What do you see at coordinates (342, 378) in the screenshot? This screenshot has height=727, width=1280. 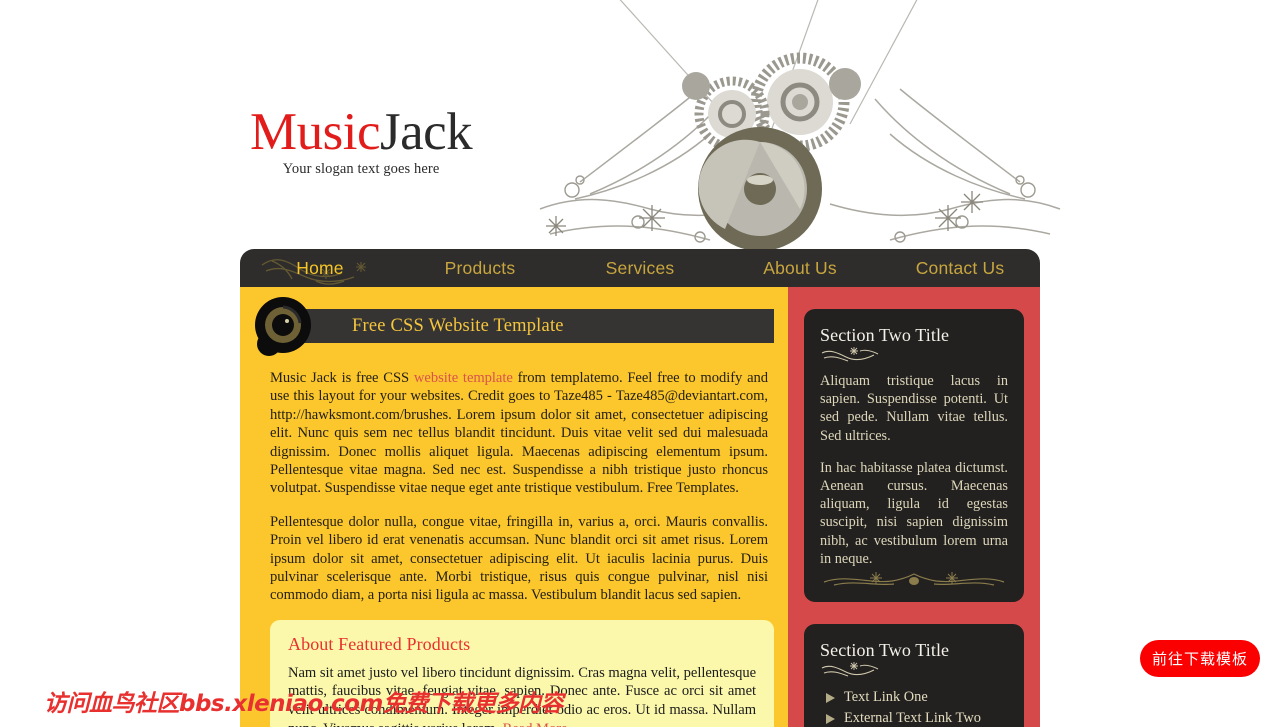 I see `intro-text-before: Music Jack is free CSS` at bounding box center [342, 378].